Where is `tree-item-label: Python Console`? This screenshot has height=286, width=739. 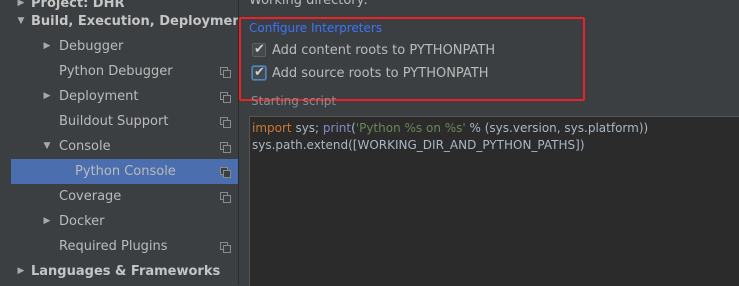 tree-item-label: Python Console is located at coordinates (125, 171).